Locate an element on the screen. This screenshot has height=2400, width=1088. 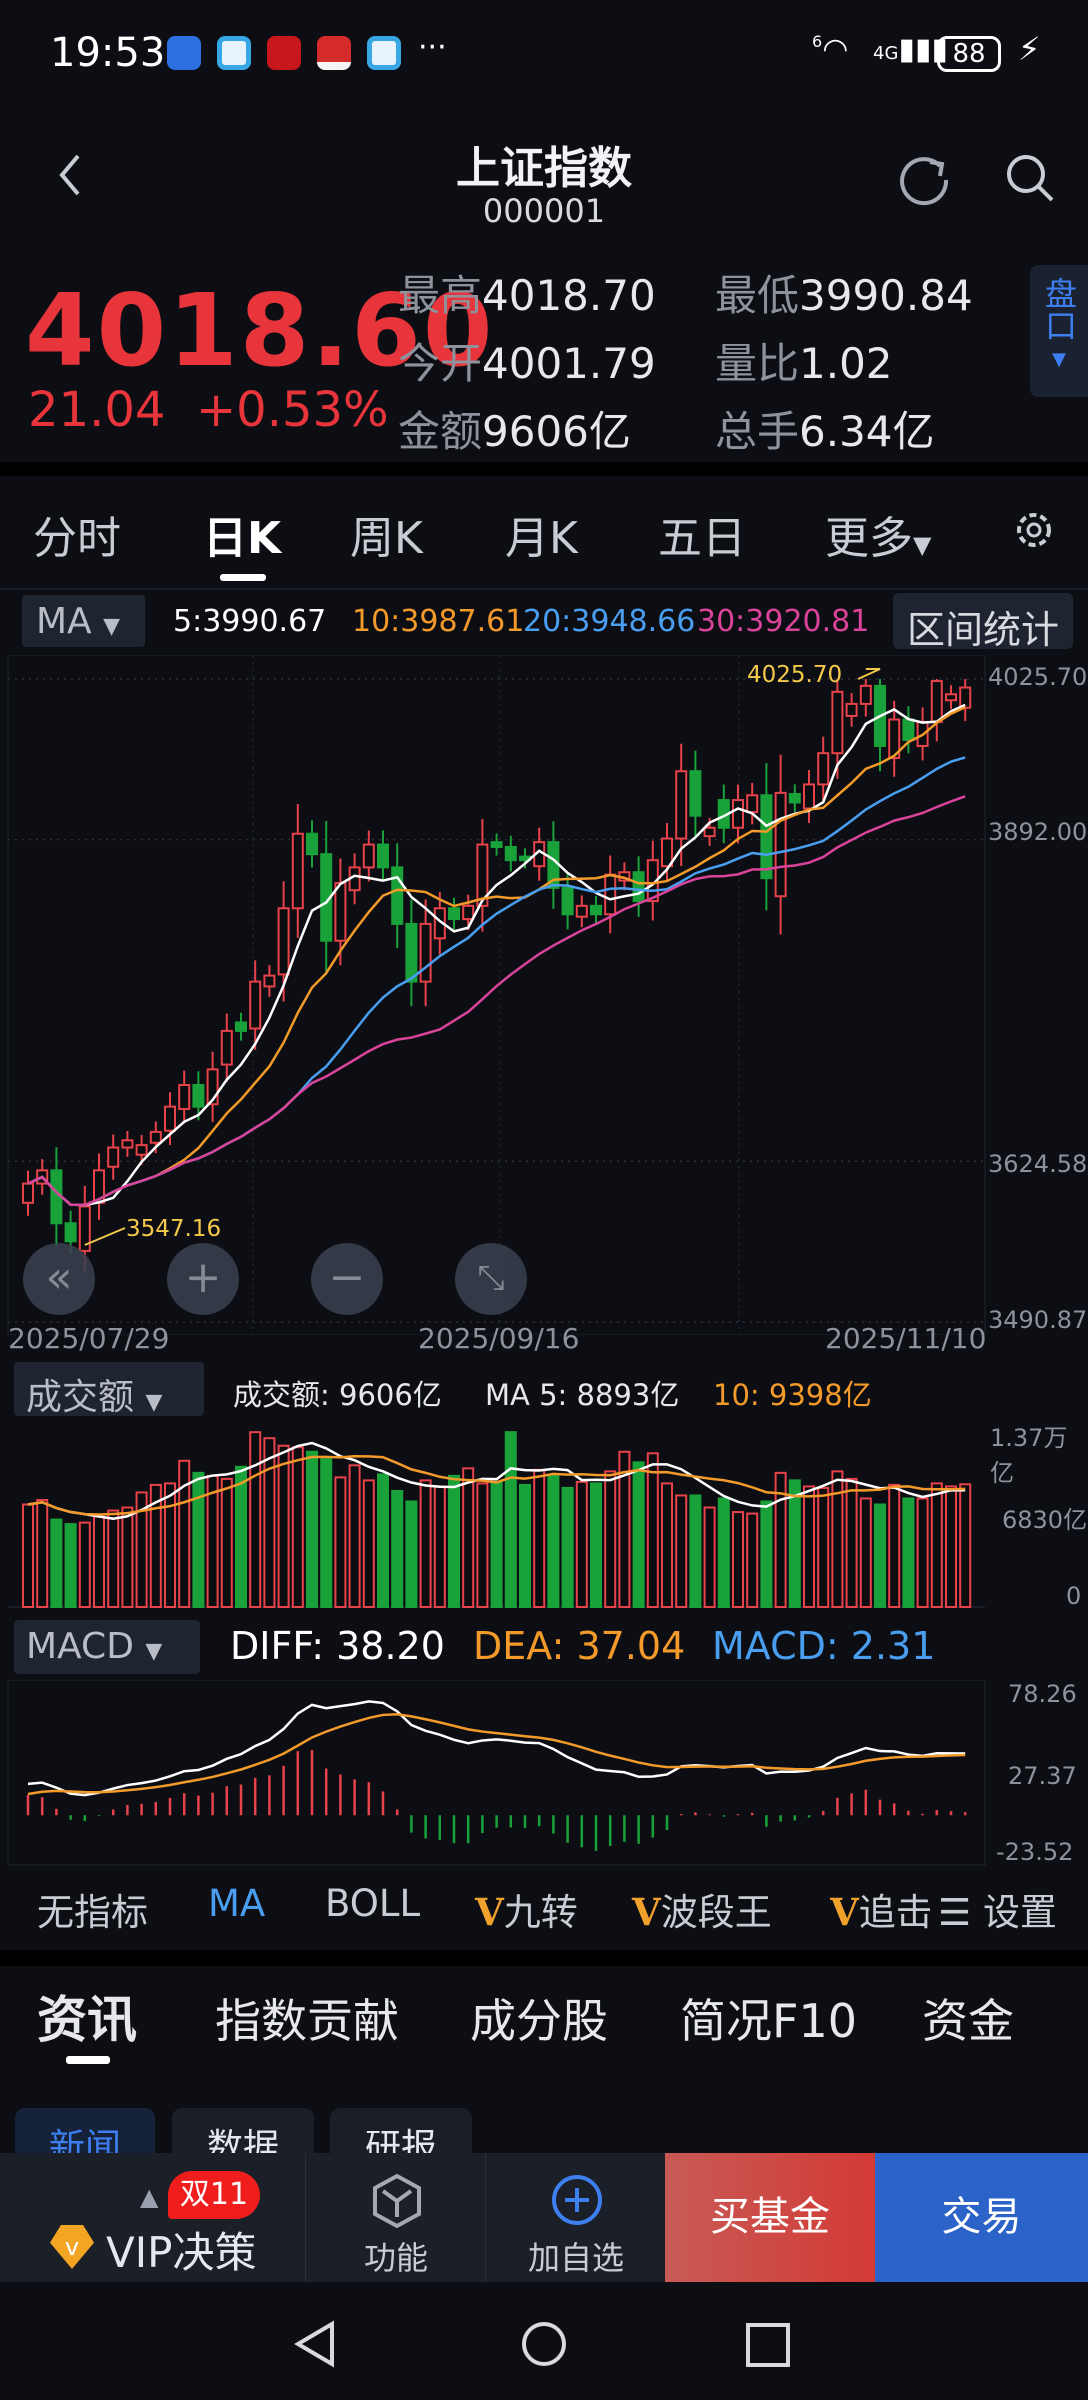
macd-indicator-selector: MACD ▼ is located at coordinates (107, 1647).